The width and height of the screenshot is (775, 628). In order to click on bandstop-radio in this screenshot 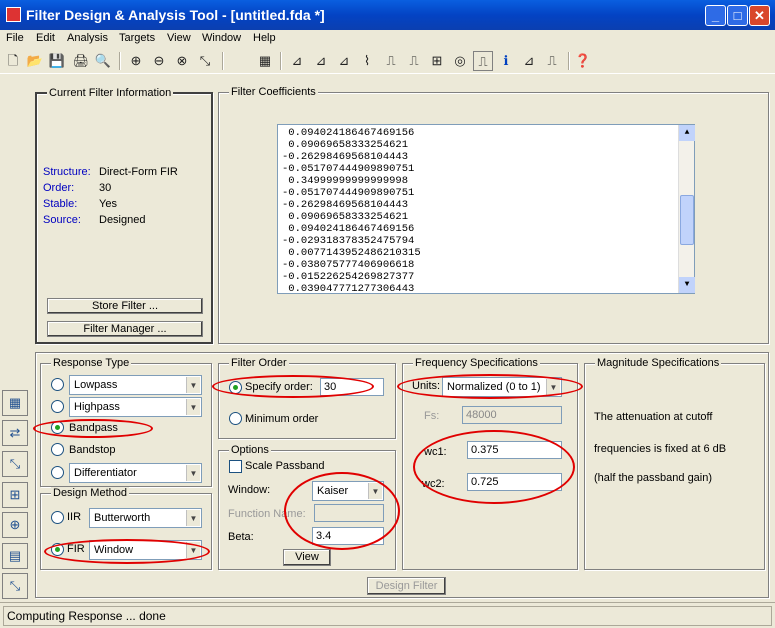, I will do `click(57, 449)`.